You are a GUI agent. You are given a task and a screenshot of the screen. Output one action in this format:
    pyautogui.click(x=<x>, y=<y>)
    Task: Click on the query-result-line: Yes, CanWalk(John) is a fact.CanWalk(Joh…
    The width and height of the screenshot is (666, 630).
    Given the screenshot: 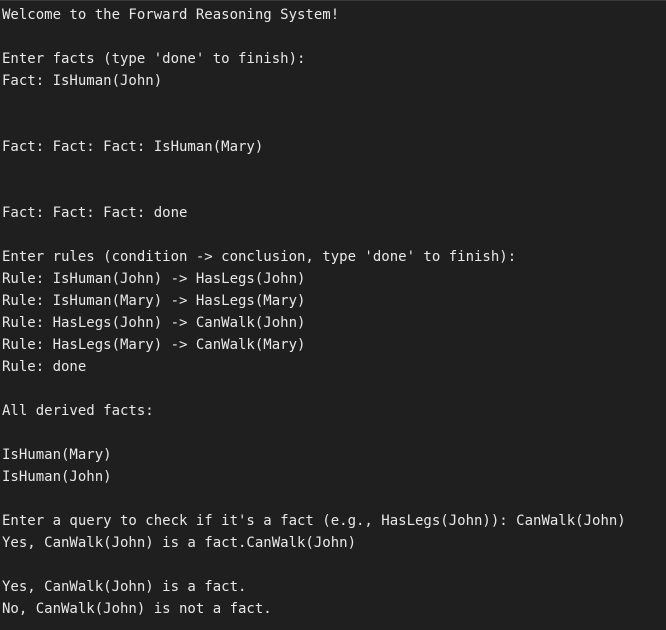 What is the action you would take?
    pyautogui.click(x=179, y=543)
    